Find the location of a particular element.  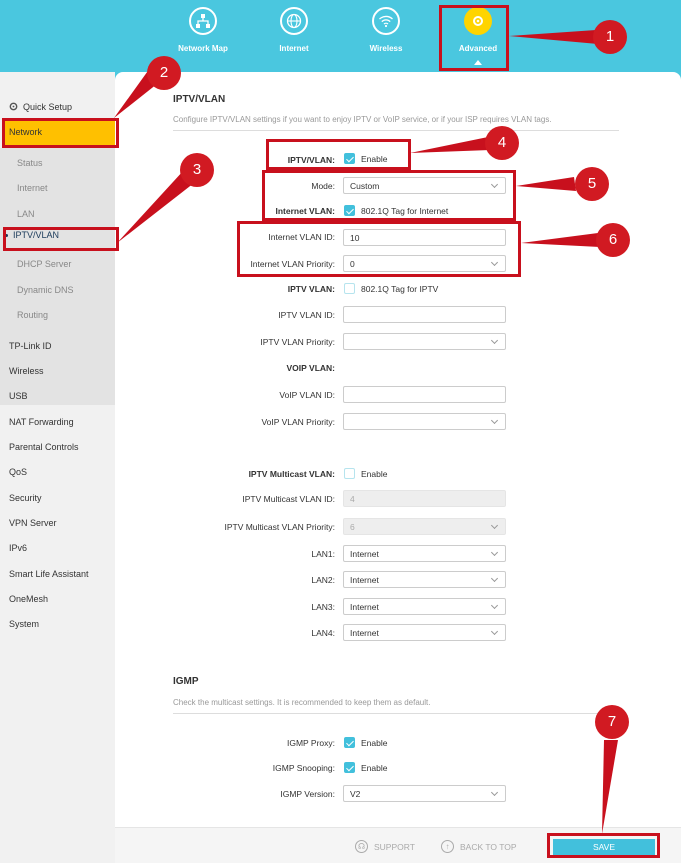

sidebar-item-ipv6: IPv6 is located at coordinates (18, 548).